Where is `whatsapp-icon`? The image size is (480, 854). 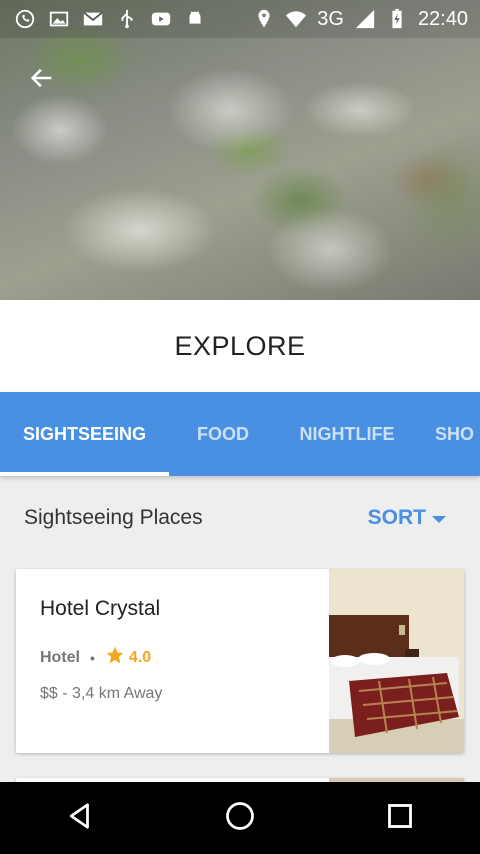
whatsapp-icon is located at coordinates (25, 19).